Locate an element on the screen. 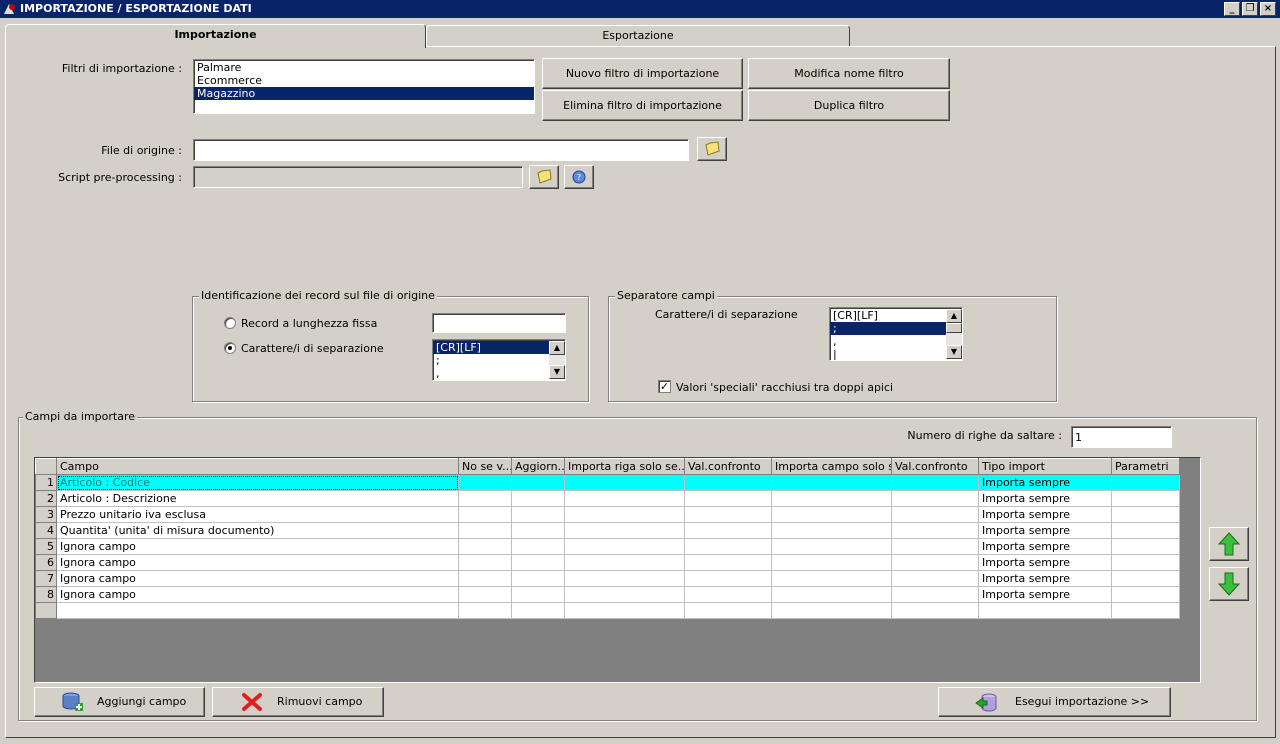 The width and height of the screenshot is (1280, 744). cell-campo: Articolo : Descrizione is located at coordinates (257, 498).